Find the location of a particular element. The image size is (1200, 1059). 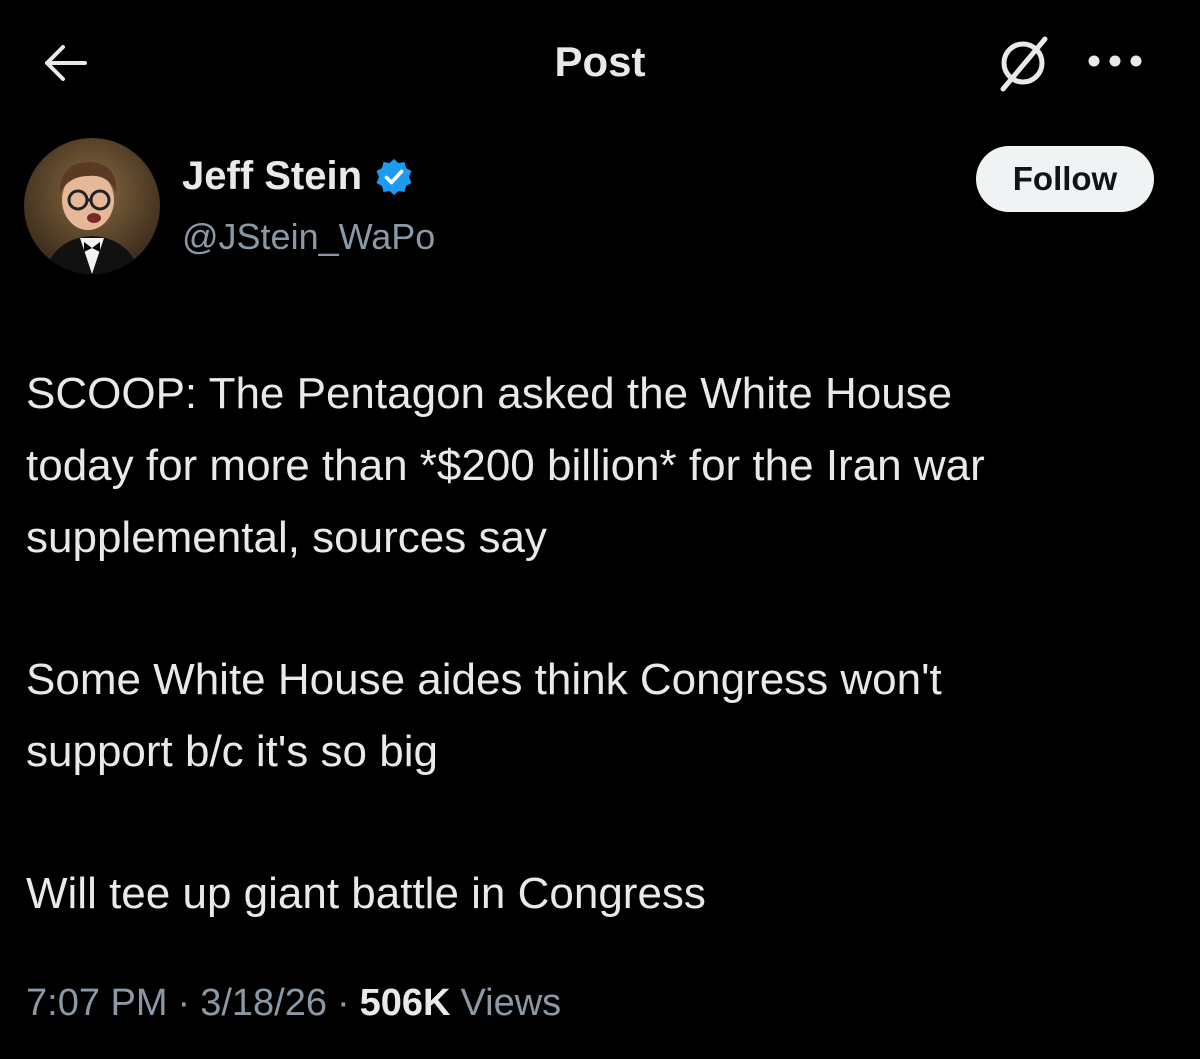

author-handle: @JStein_WaPo is located at coordinates (308, 237).